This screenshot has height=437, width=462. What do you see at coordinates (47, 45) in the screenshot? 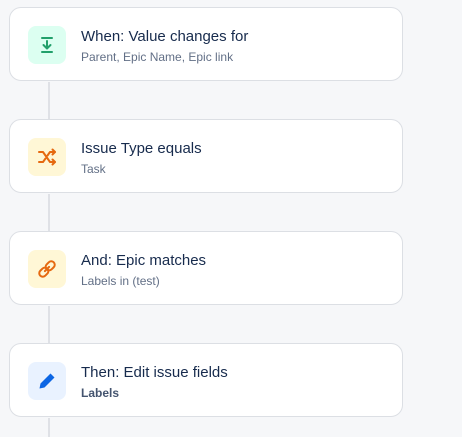
I see `download-arrow-icon` at bounding box center [47, 45].